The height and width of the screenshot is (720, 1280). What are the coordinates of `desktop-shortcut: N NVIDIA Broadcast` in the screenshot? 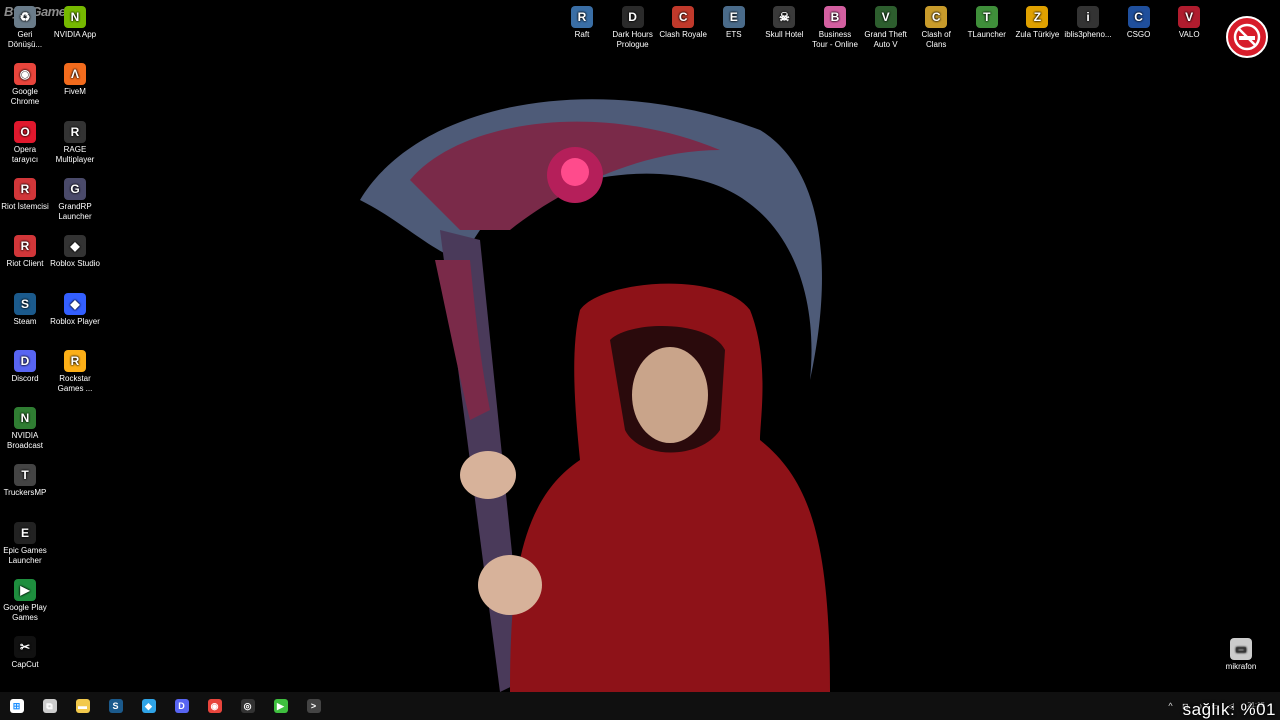 It's located at (25, 429).